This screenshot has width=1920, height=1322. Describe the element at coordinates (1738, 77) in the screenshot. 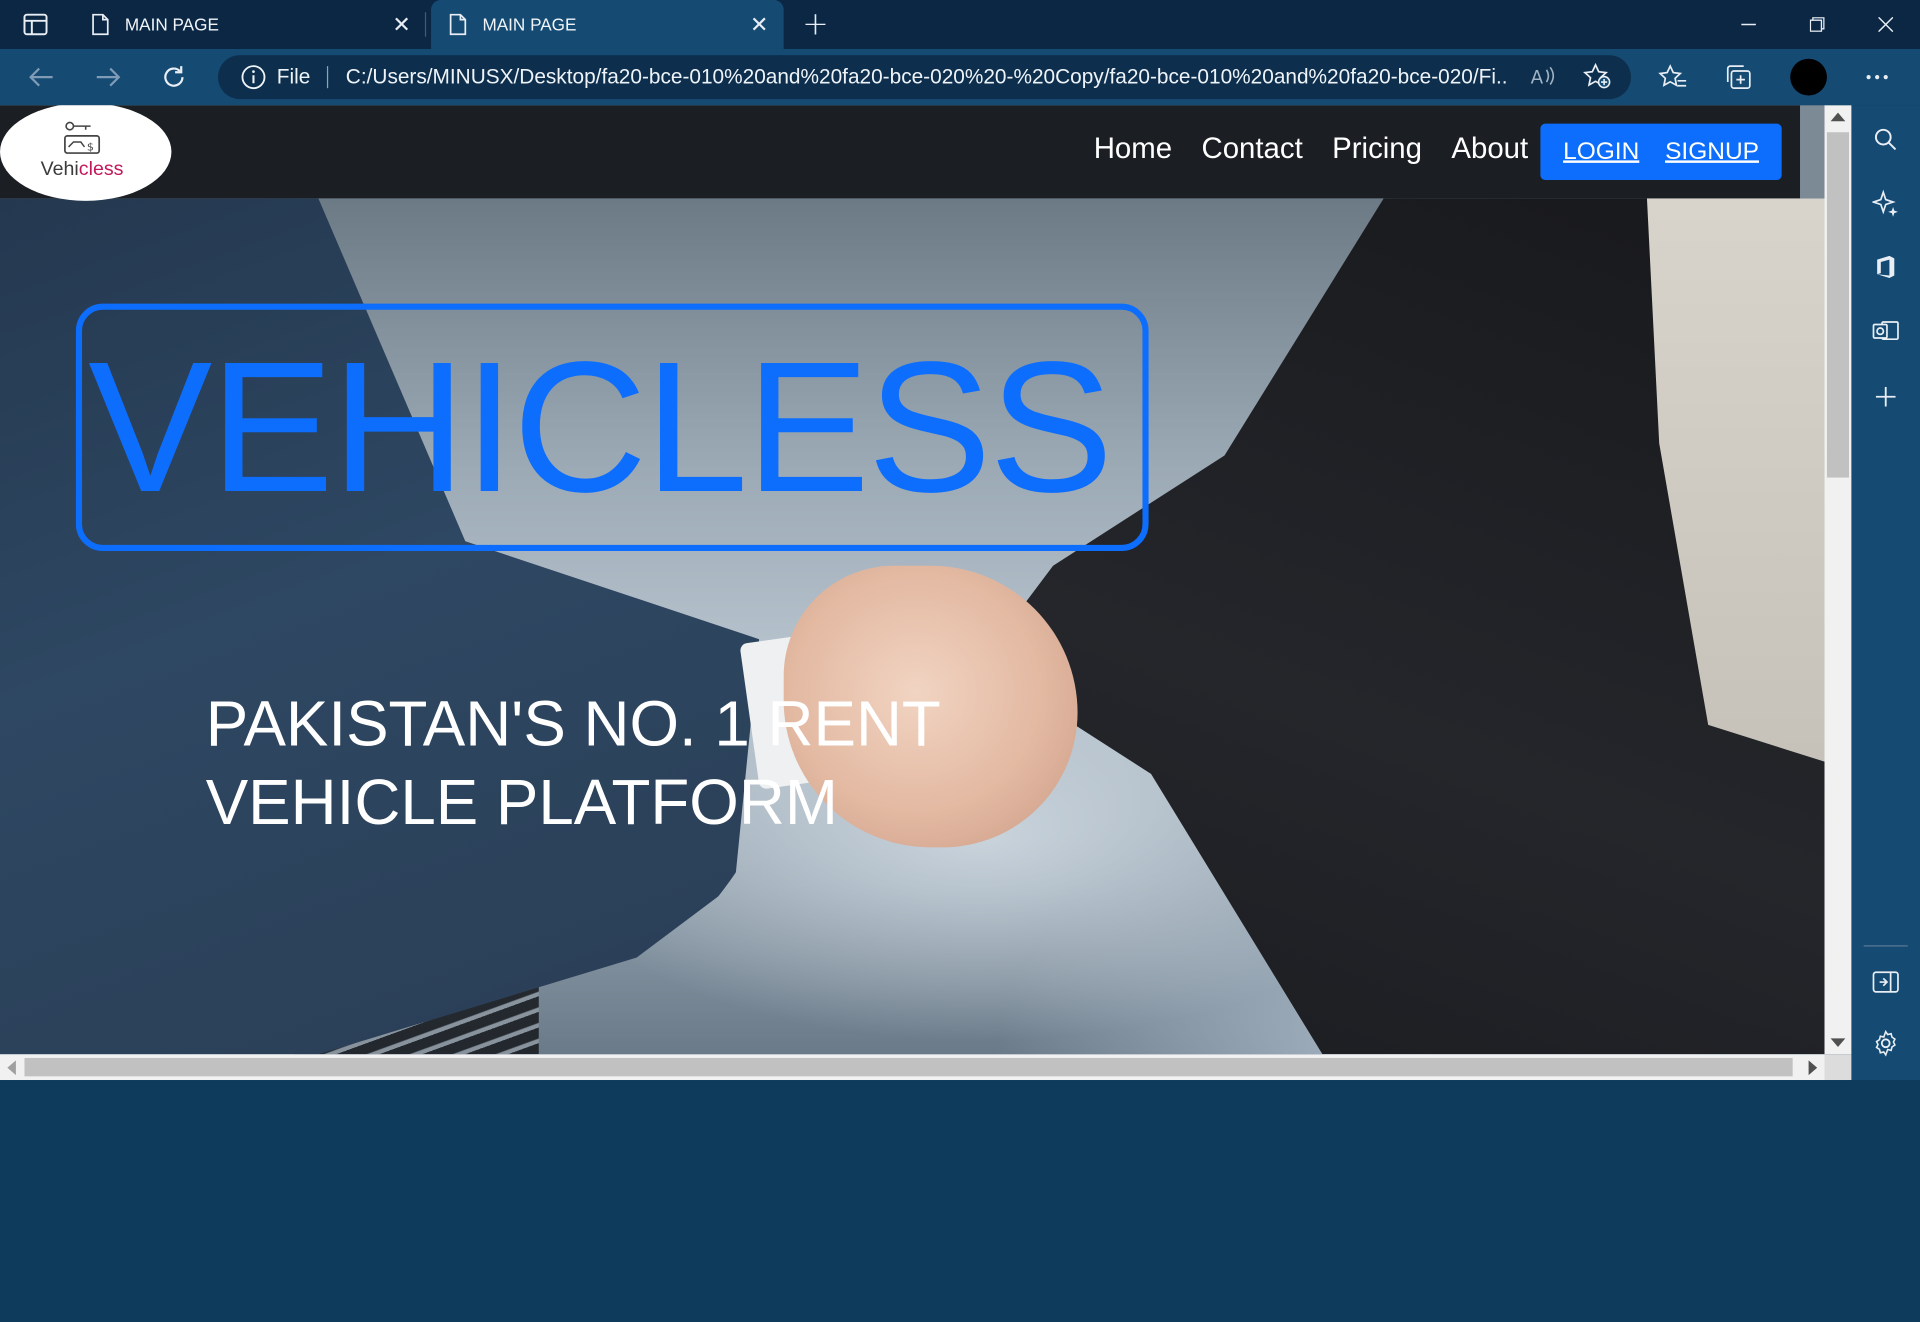

I see `collections-icon` at that location.